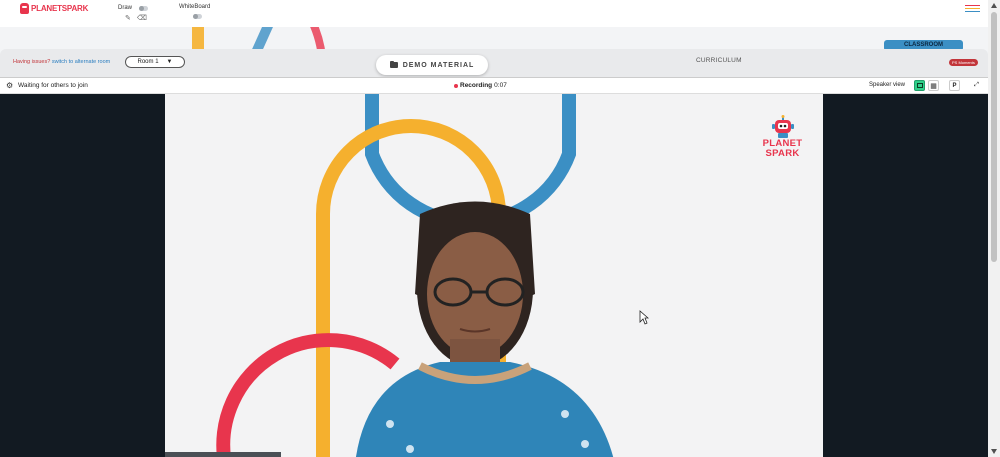 The height and width of the screenshot is (457, 1000). Describe the element at coordinates (438, 65) in the screenshot. I see `demo-material-label: DEMO MATERIAL` at that location.